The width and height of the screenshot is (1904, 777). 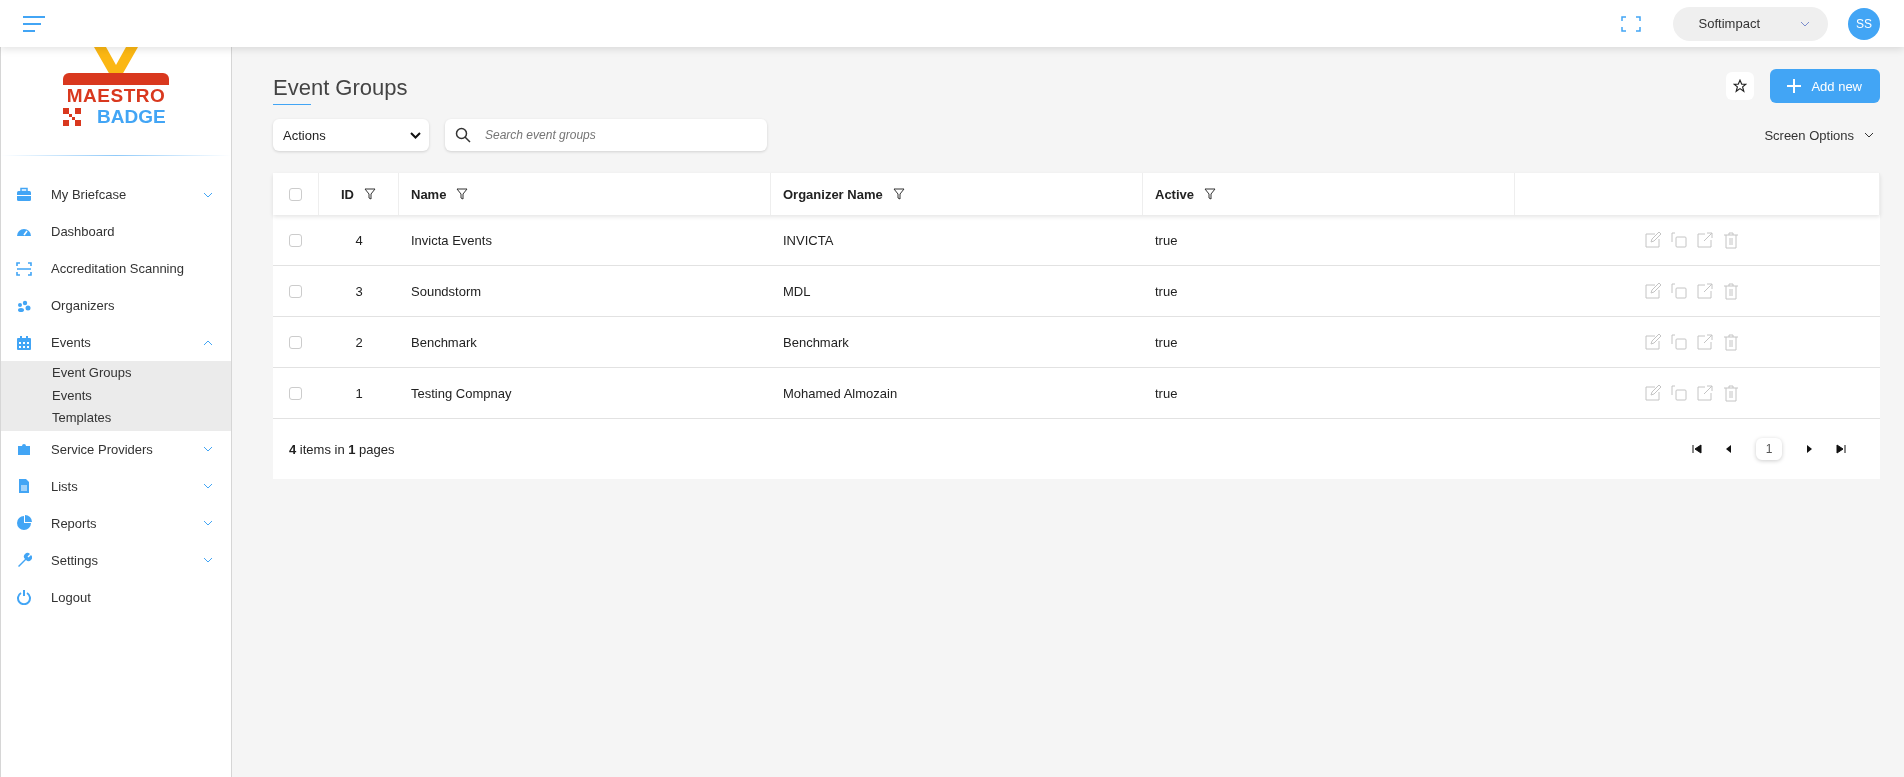 What do you see at coordinates (429, 194) in the screenshot?
I see `column-header: Name` at bounding box center [429, 194].